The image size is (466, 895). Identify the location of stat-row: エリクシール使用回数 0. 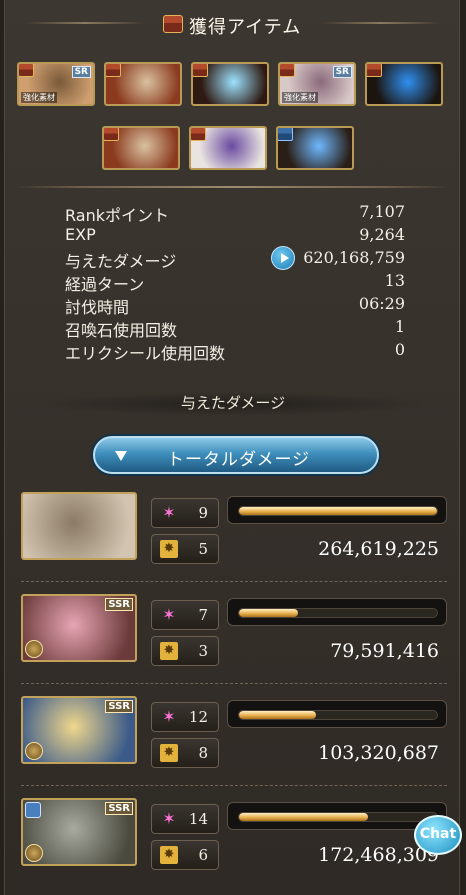
(235, 351).